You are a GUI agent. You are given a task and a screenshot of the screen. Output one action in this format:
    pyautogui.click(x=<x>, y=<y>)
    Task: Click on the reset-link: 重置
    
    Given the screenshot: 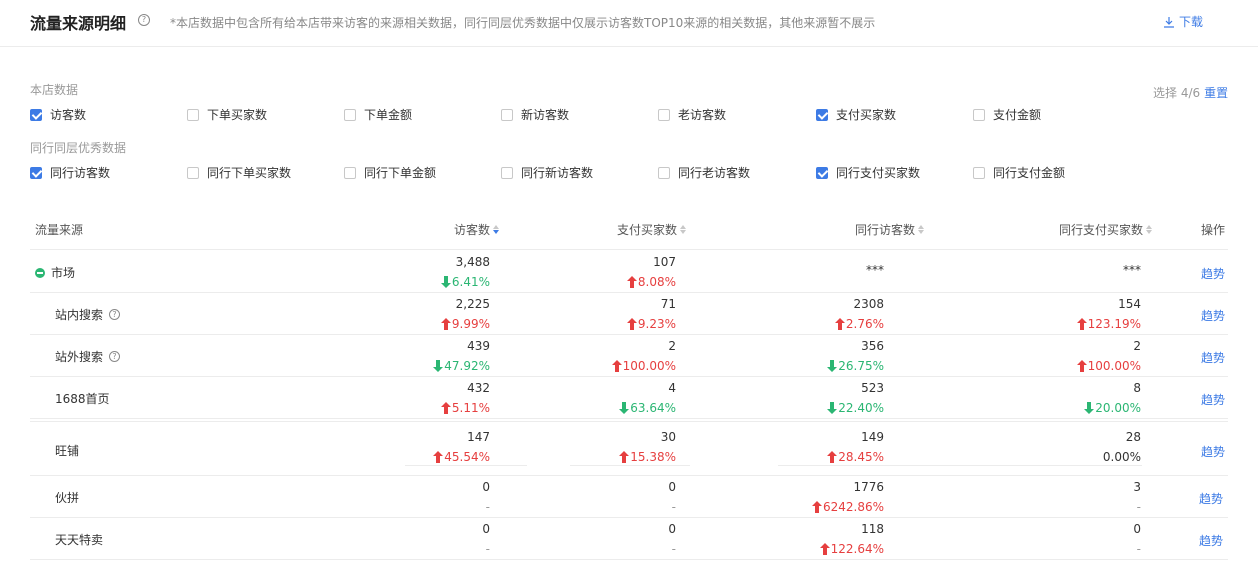 What is the action you would take?
    pyautogui.click(x=1216, y=93)
    